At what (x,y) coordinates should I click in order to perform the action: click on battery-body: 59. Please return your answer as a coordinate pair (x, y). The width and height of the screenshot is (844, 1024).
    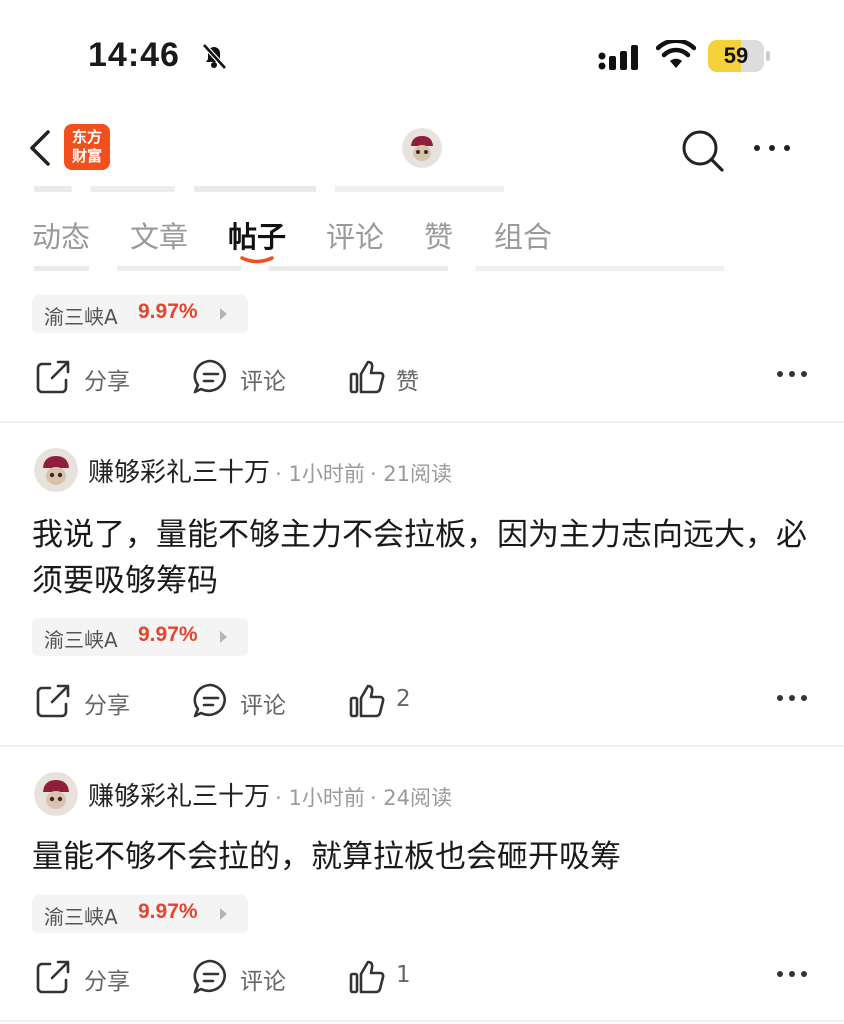
    Looking at the image, I should click on (736, 56).